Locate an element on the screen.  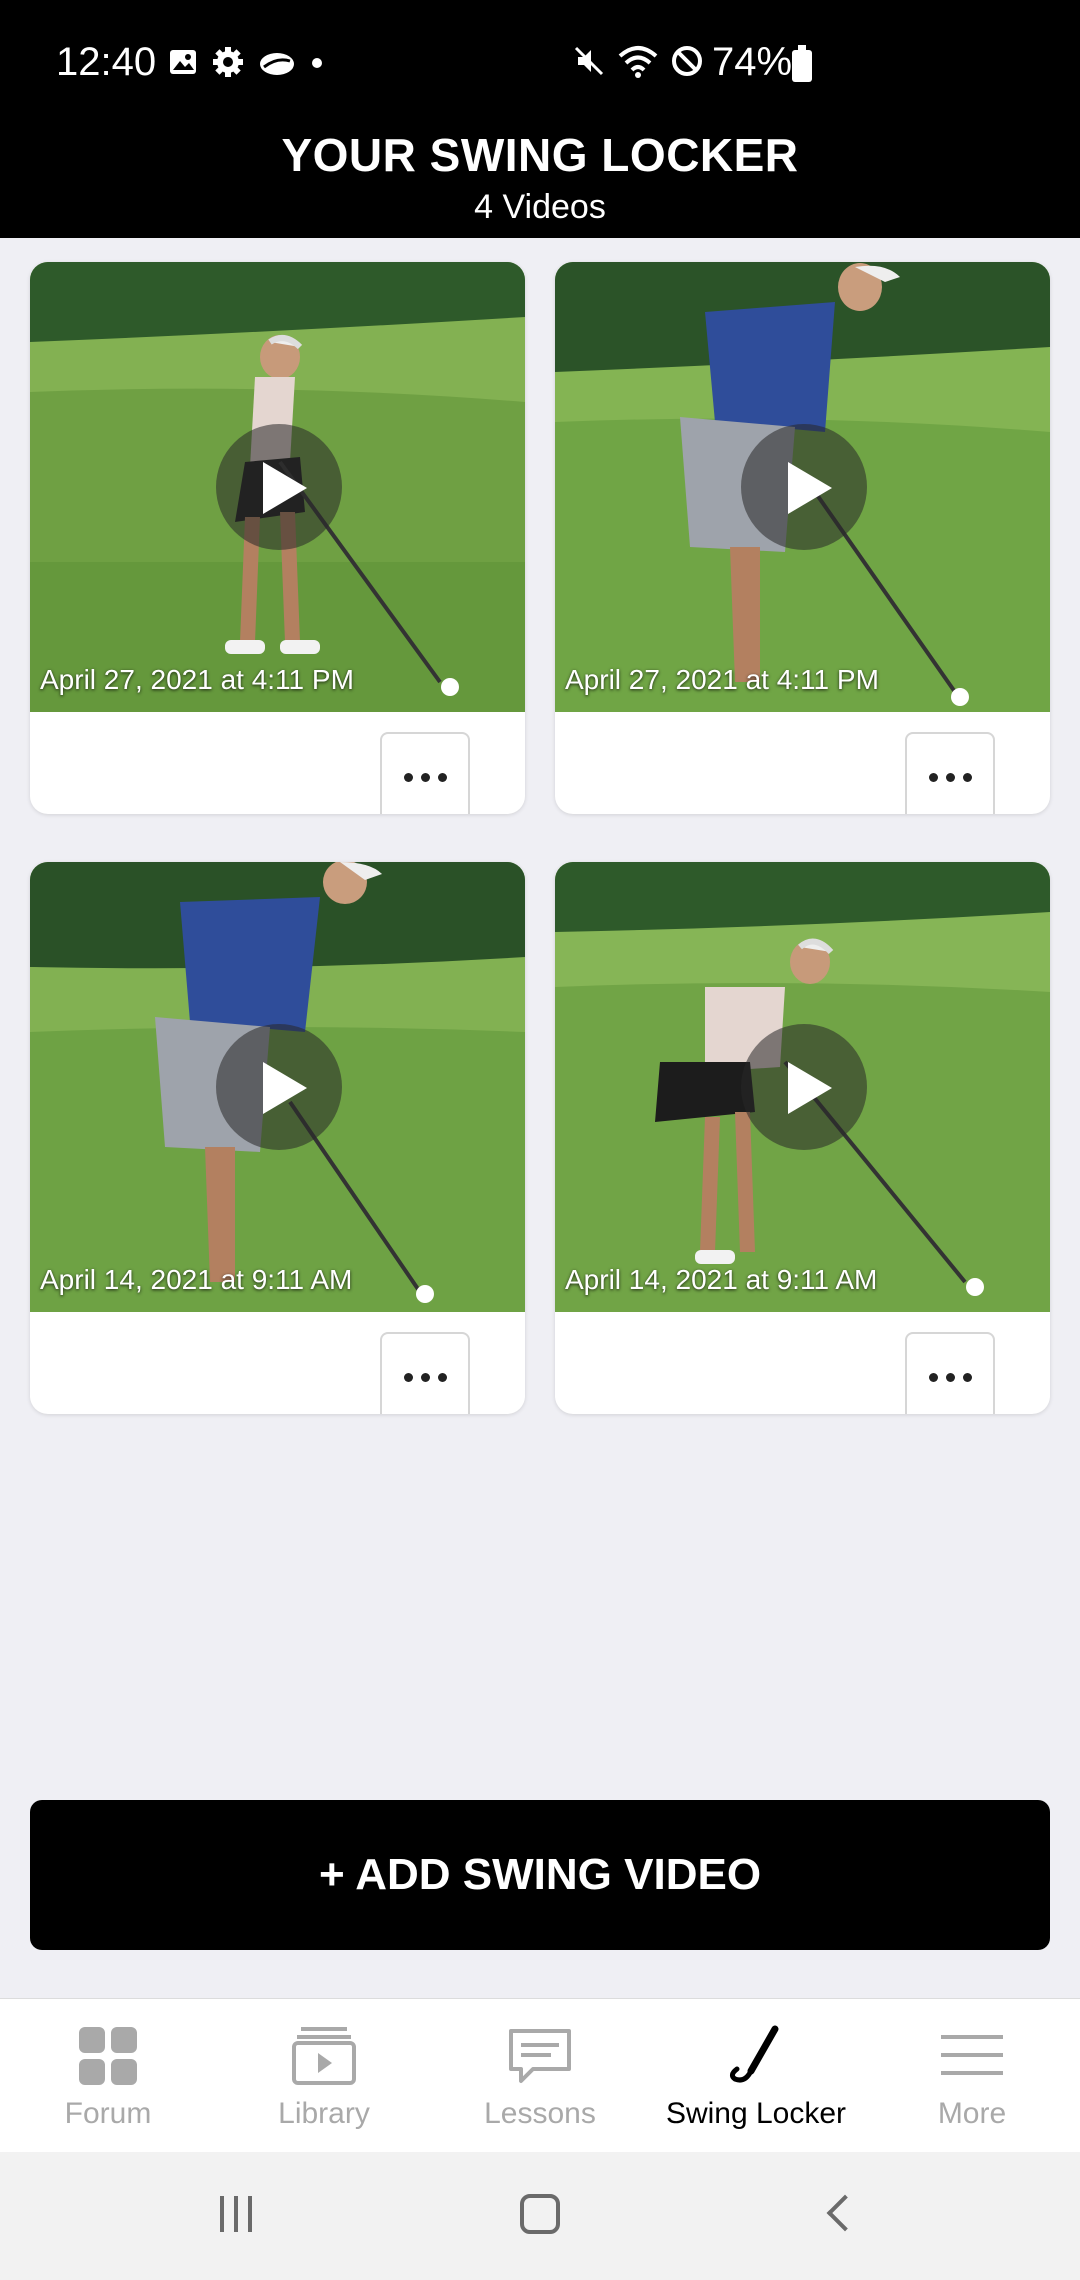
nav-label: Forum is located at coordinates (108, 2113).